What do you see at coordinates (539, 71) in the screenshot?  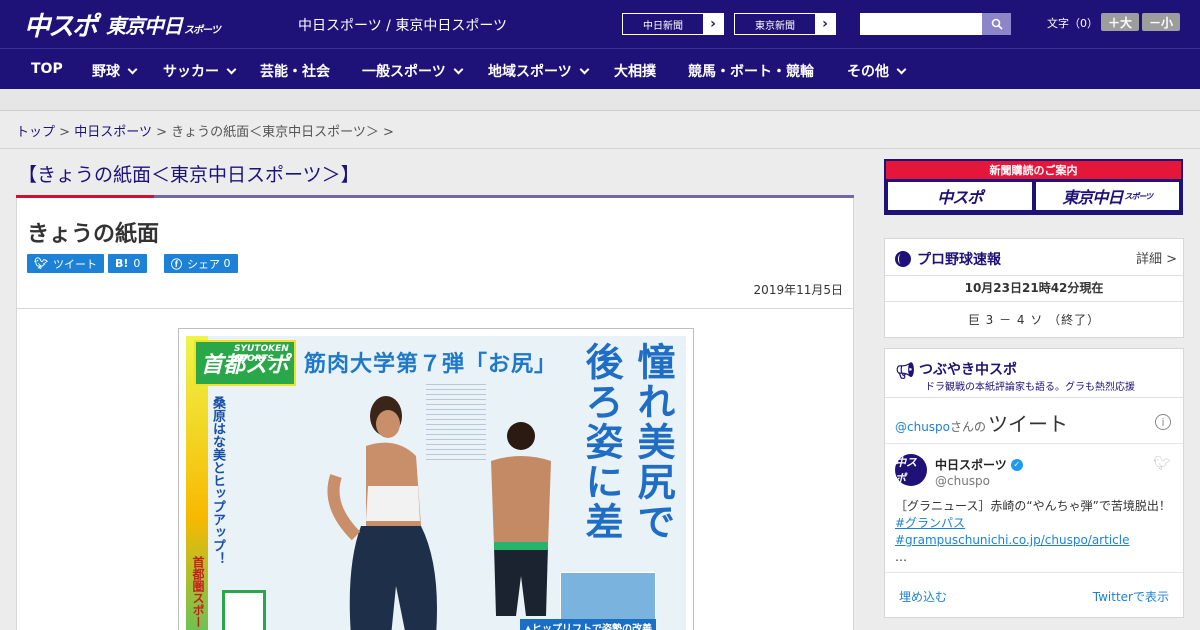 I see `nav-item-local-sports: 地域スポーツ` at bounding box center [539, 71].